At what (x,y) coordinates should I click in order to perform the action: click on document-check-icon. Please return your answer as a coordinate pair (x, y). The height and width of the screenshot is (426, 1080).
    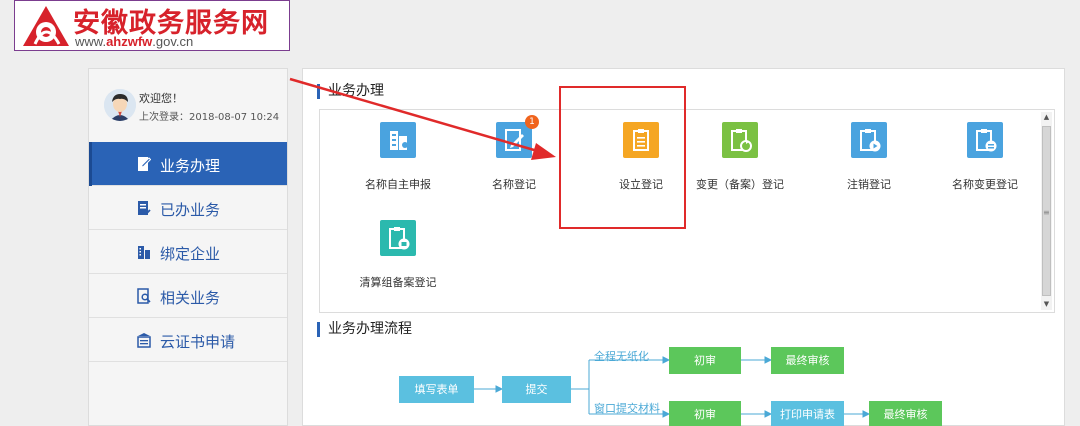
    Looking at the image, I should click on (144, 208).